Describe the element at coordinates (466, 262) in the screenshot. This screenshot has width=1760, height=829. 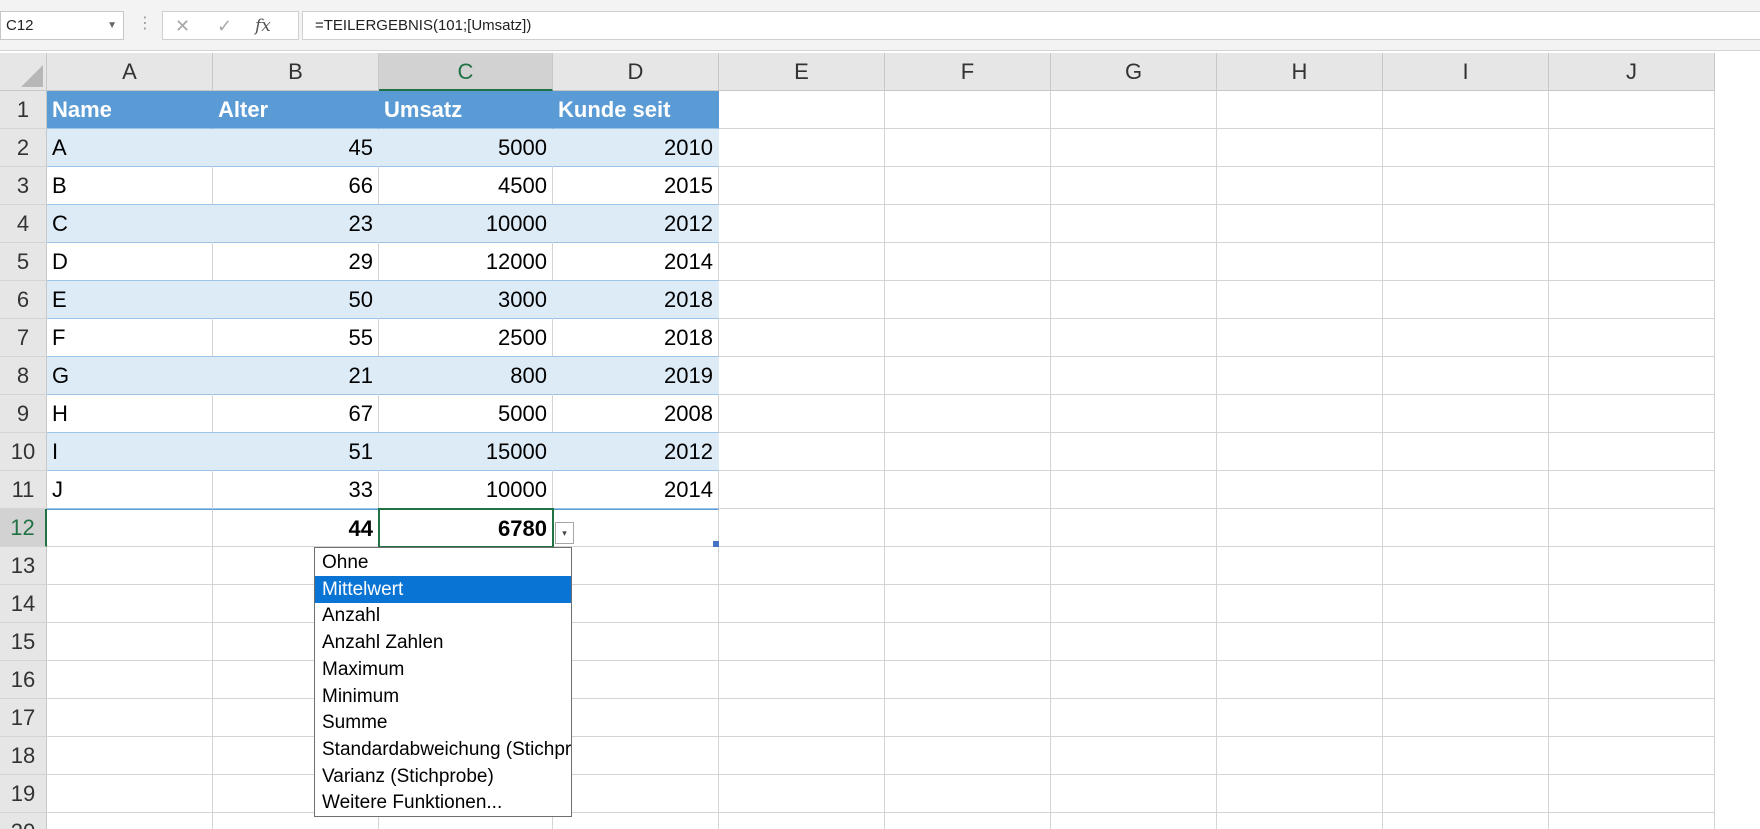
I see `table-cell-umsatz: 12000` at that location.